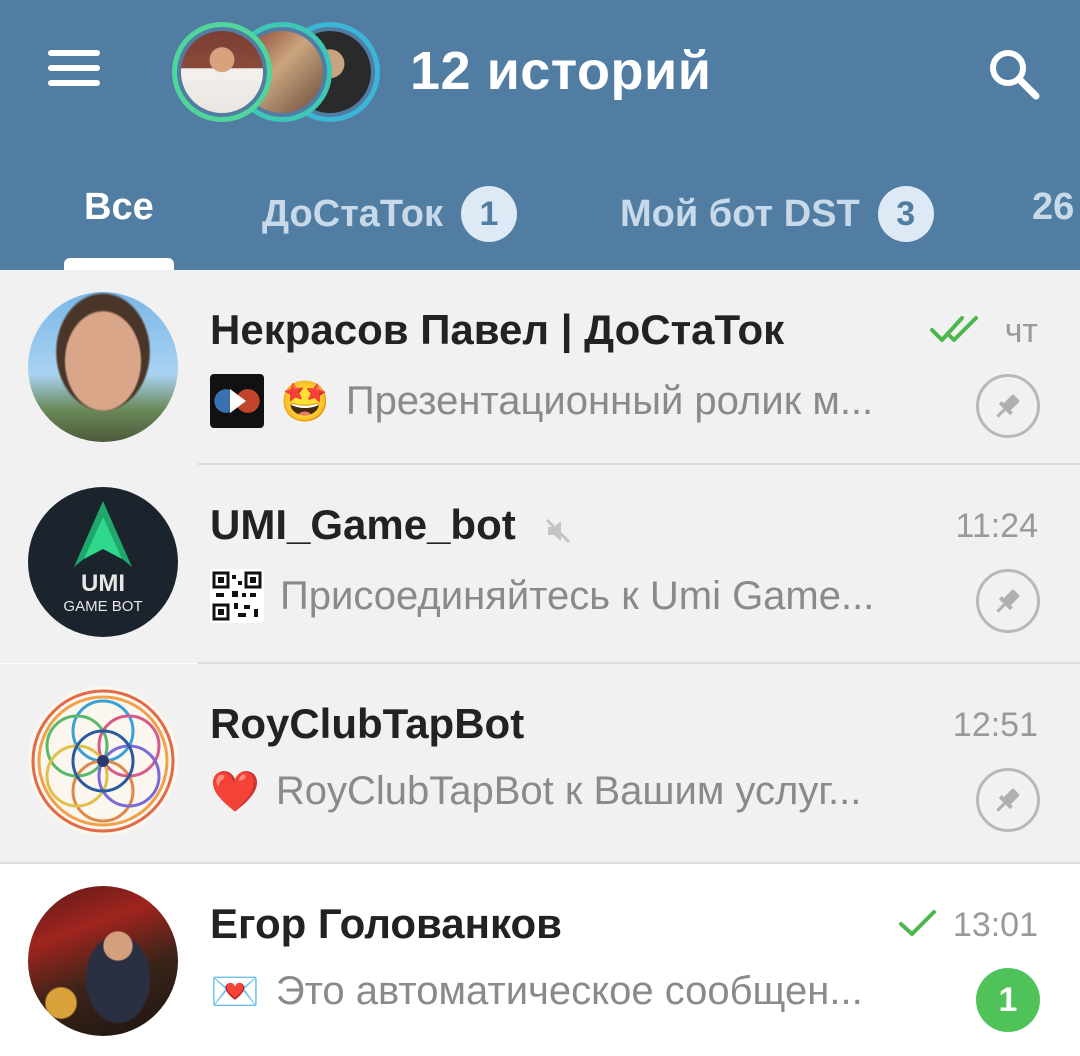 The width and height of the screenshot is (1080, 1056). What do you see at coordinates (996, 526) in the screenshot?
I see `chat-time: 11:24` at bounding box center [996, 526].